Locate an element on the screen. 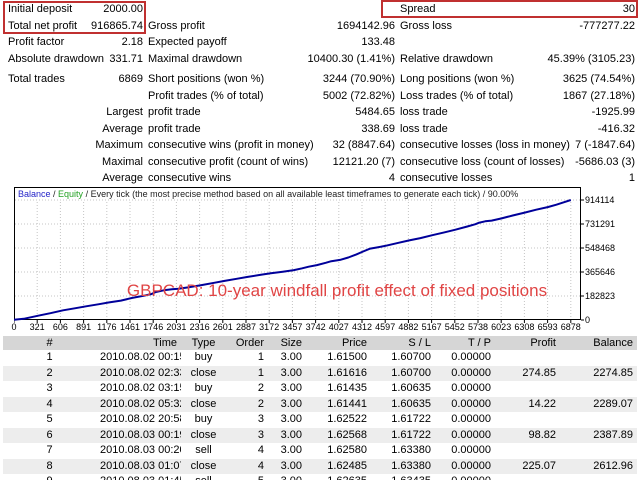  stats-cell: Relative drawdown 45.39% (3105.23) is located at coordinates (517, 59).